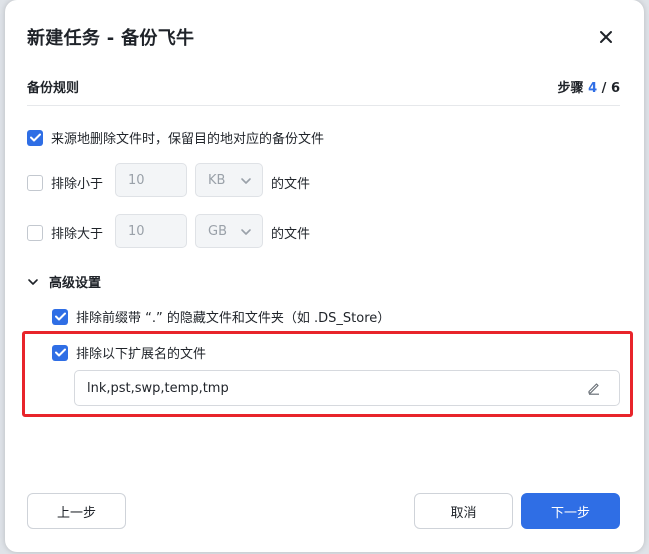  What do you see at coordinates (570, 88) in the screenshot?
I see `step-label: 步骤` at bounding box center [570, 88].